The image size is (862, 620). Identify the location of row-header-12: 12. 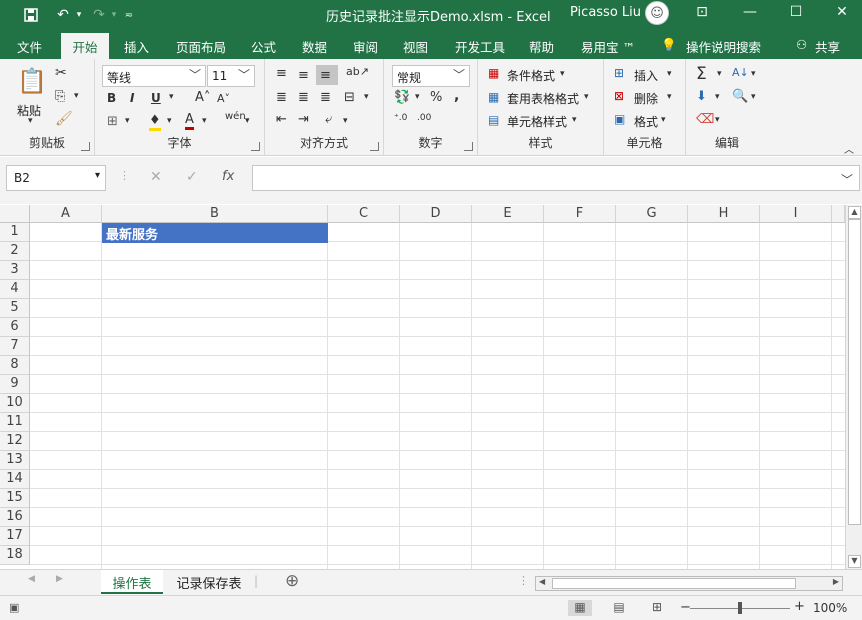
(15, 441).